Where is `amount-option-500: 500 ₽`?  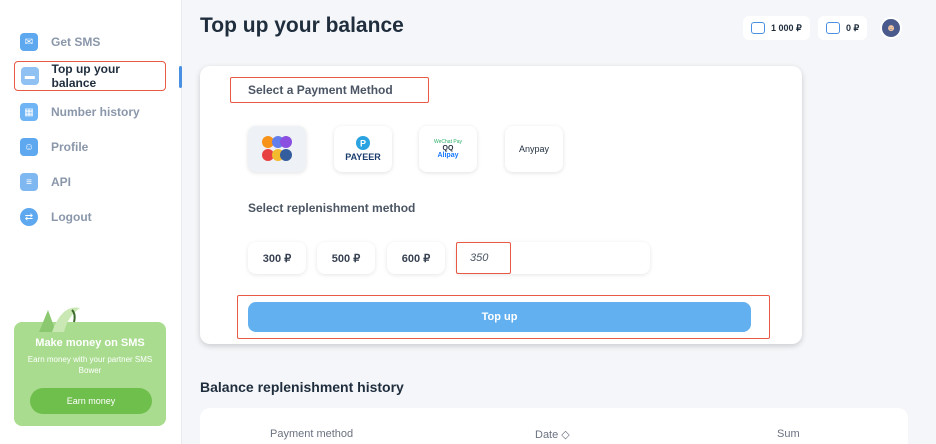 amount-option-500: 500 ₽ is located at coordinates (346, 258).